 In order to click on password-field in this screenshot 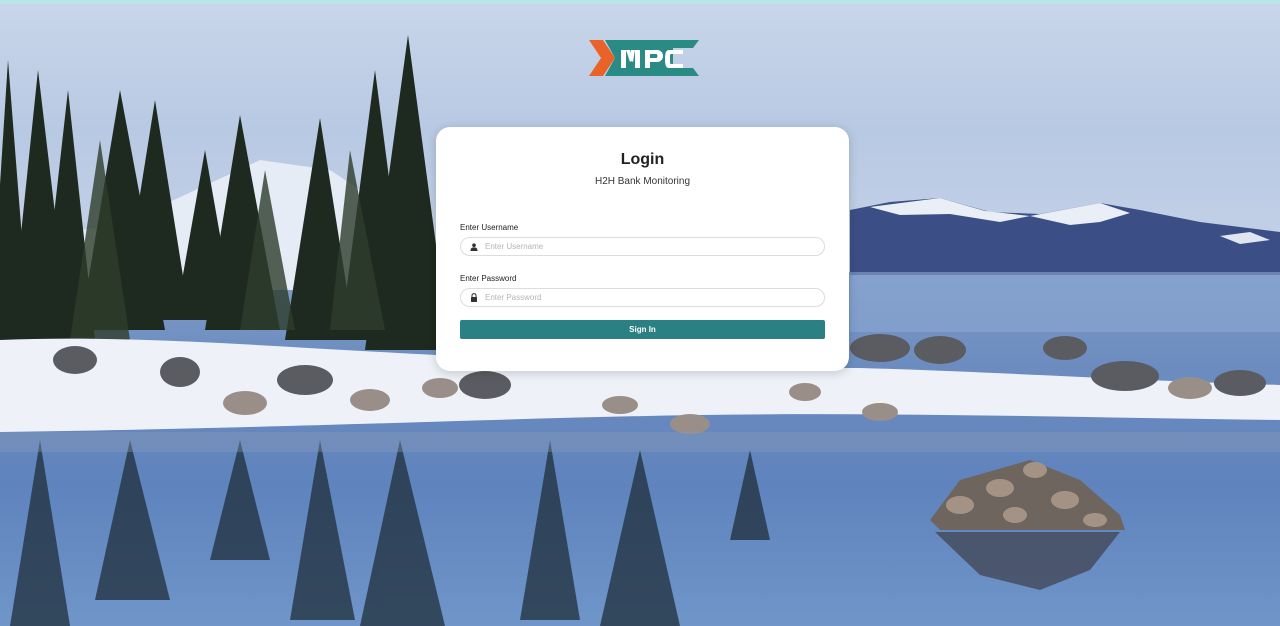, I will do `click(642, 297)`.